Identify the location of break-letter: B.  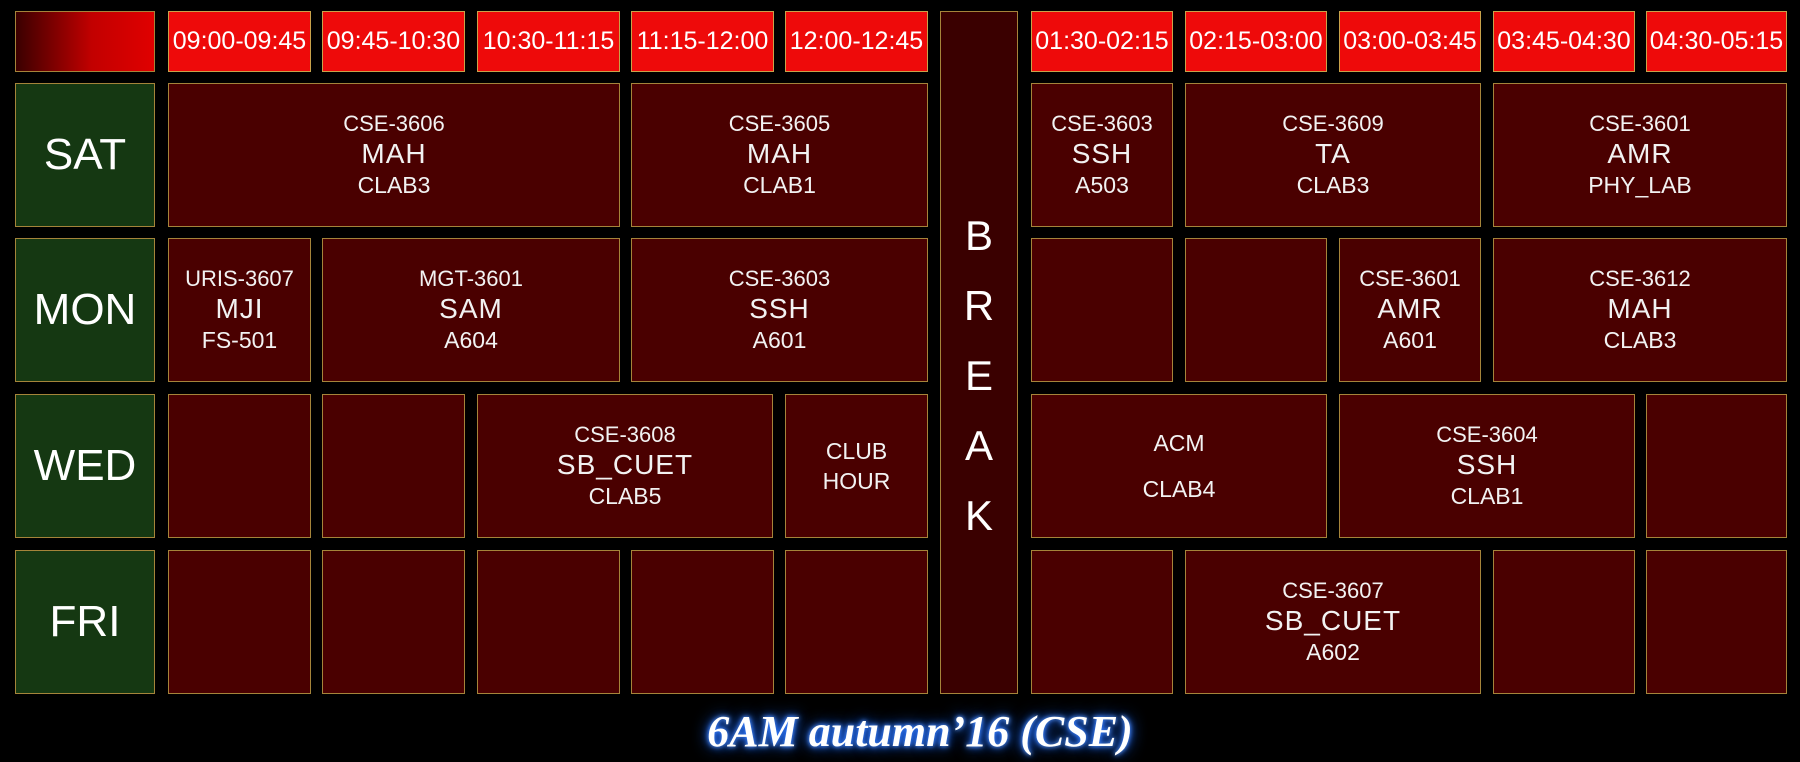
(978, 235).